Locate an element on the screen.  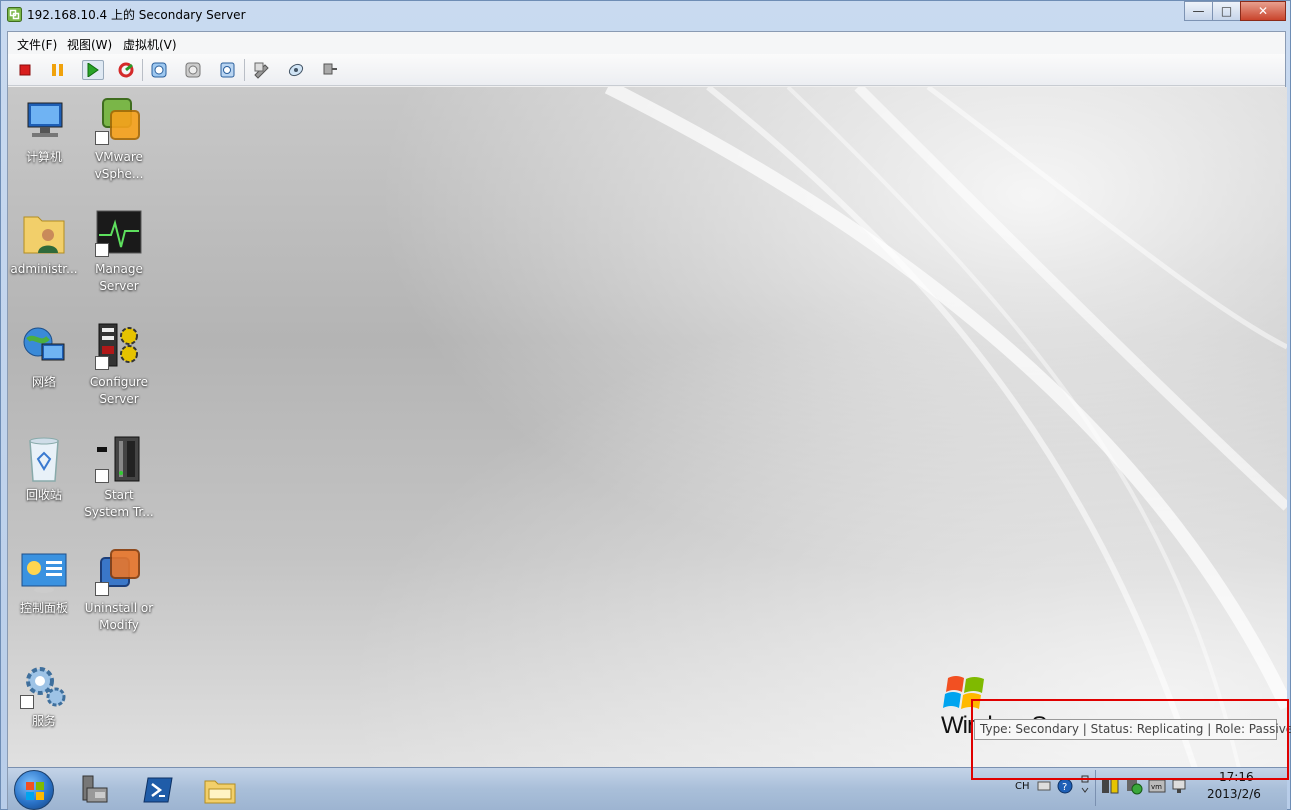
snapshot-manager-button is located at coordinates (227, 70).